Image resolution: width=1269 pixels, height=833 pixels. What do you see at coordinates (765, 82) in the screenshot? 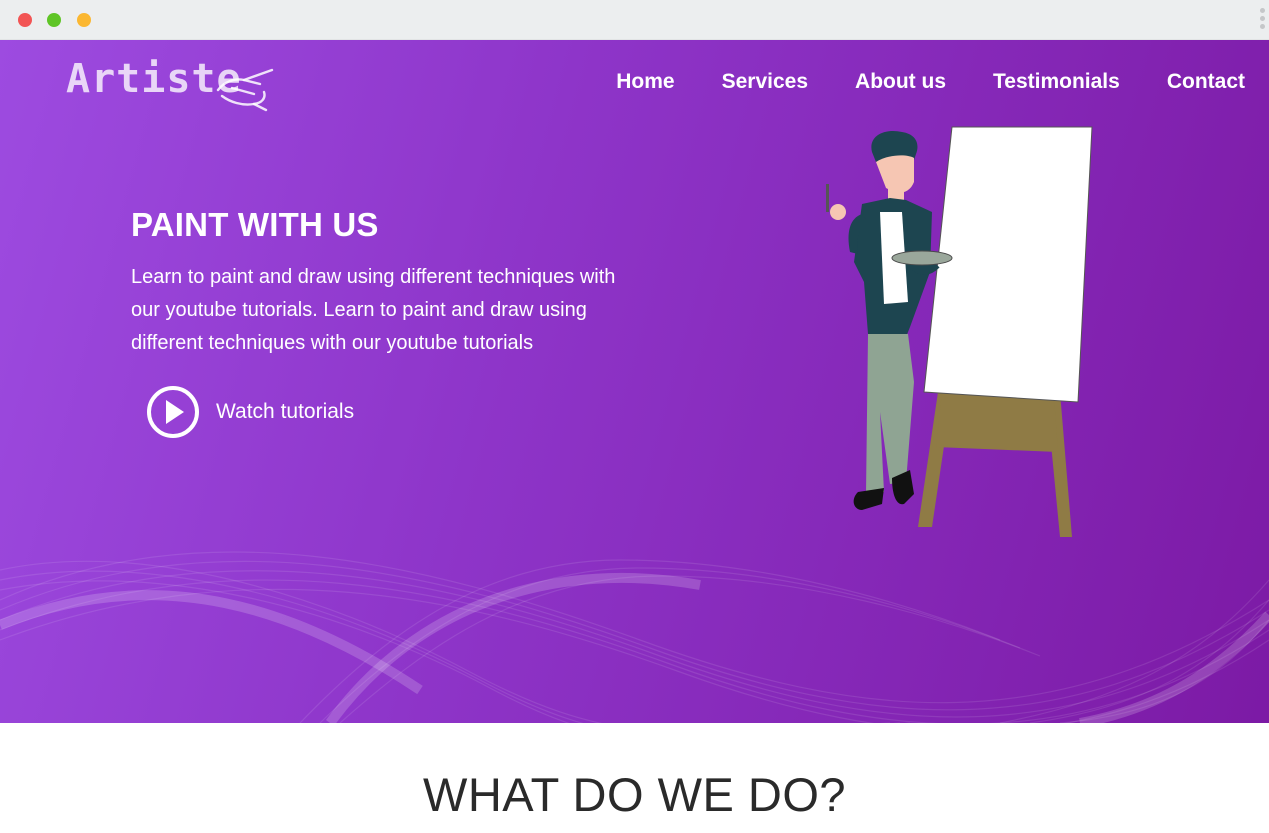
I see `nav-services-link: Services` at bounding box center [765, 82].